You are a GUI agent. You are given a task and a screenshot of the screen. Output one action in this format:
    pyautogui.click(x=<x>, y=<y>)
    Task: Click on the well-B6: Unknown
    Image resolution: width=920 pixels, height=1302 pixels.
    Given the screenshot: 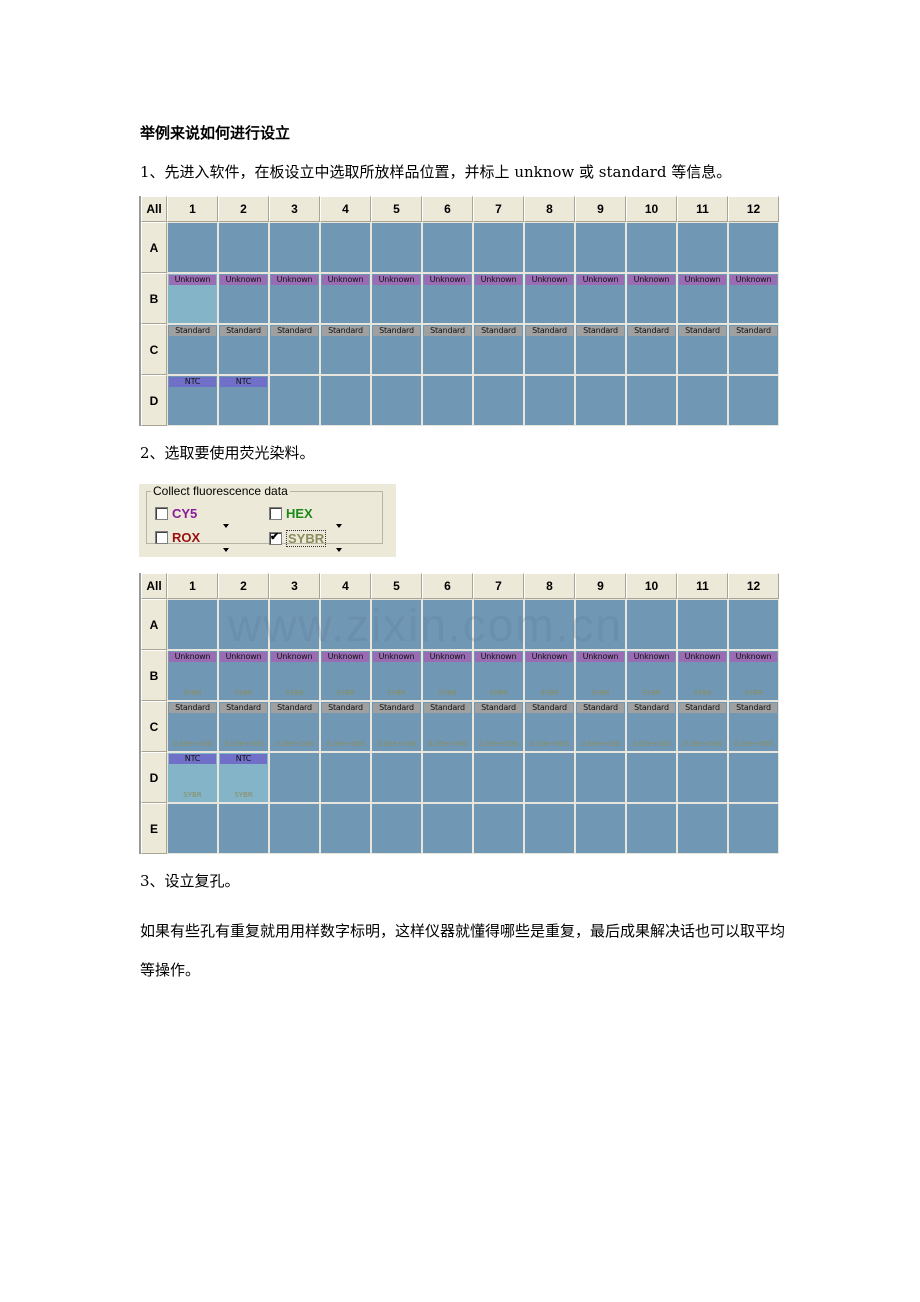 What is the action you would take?
    pyautogui.click(x=447, y=298)
    